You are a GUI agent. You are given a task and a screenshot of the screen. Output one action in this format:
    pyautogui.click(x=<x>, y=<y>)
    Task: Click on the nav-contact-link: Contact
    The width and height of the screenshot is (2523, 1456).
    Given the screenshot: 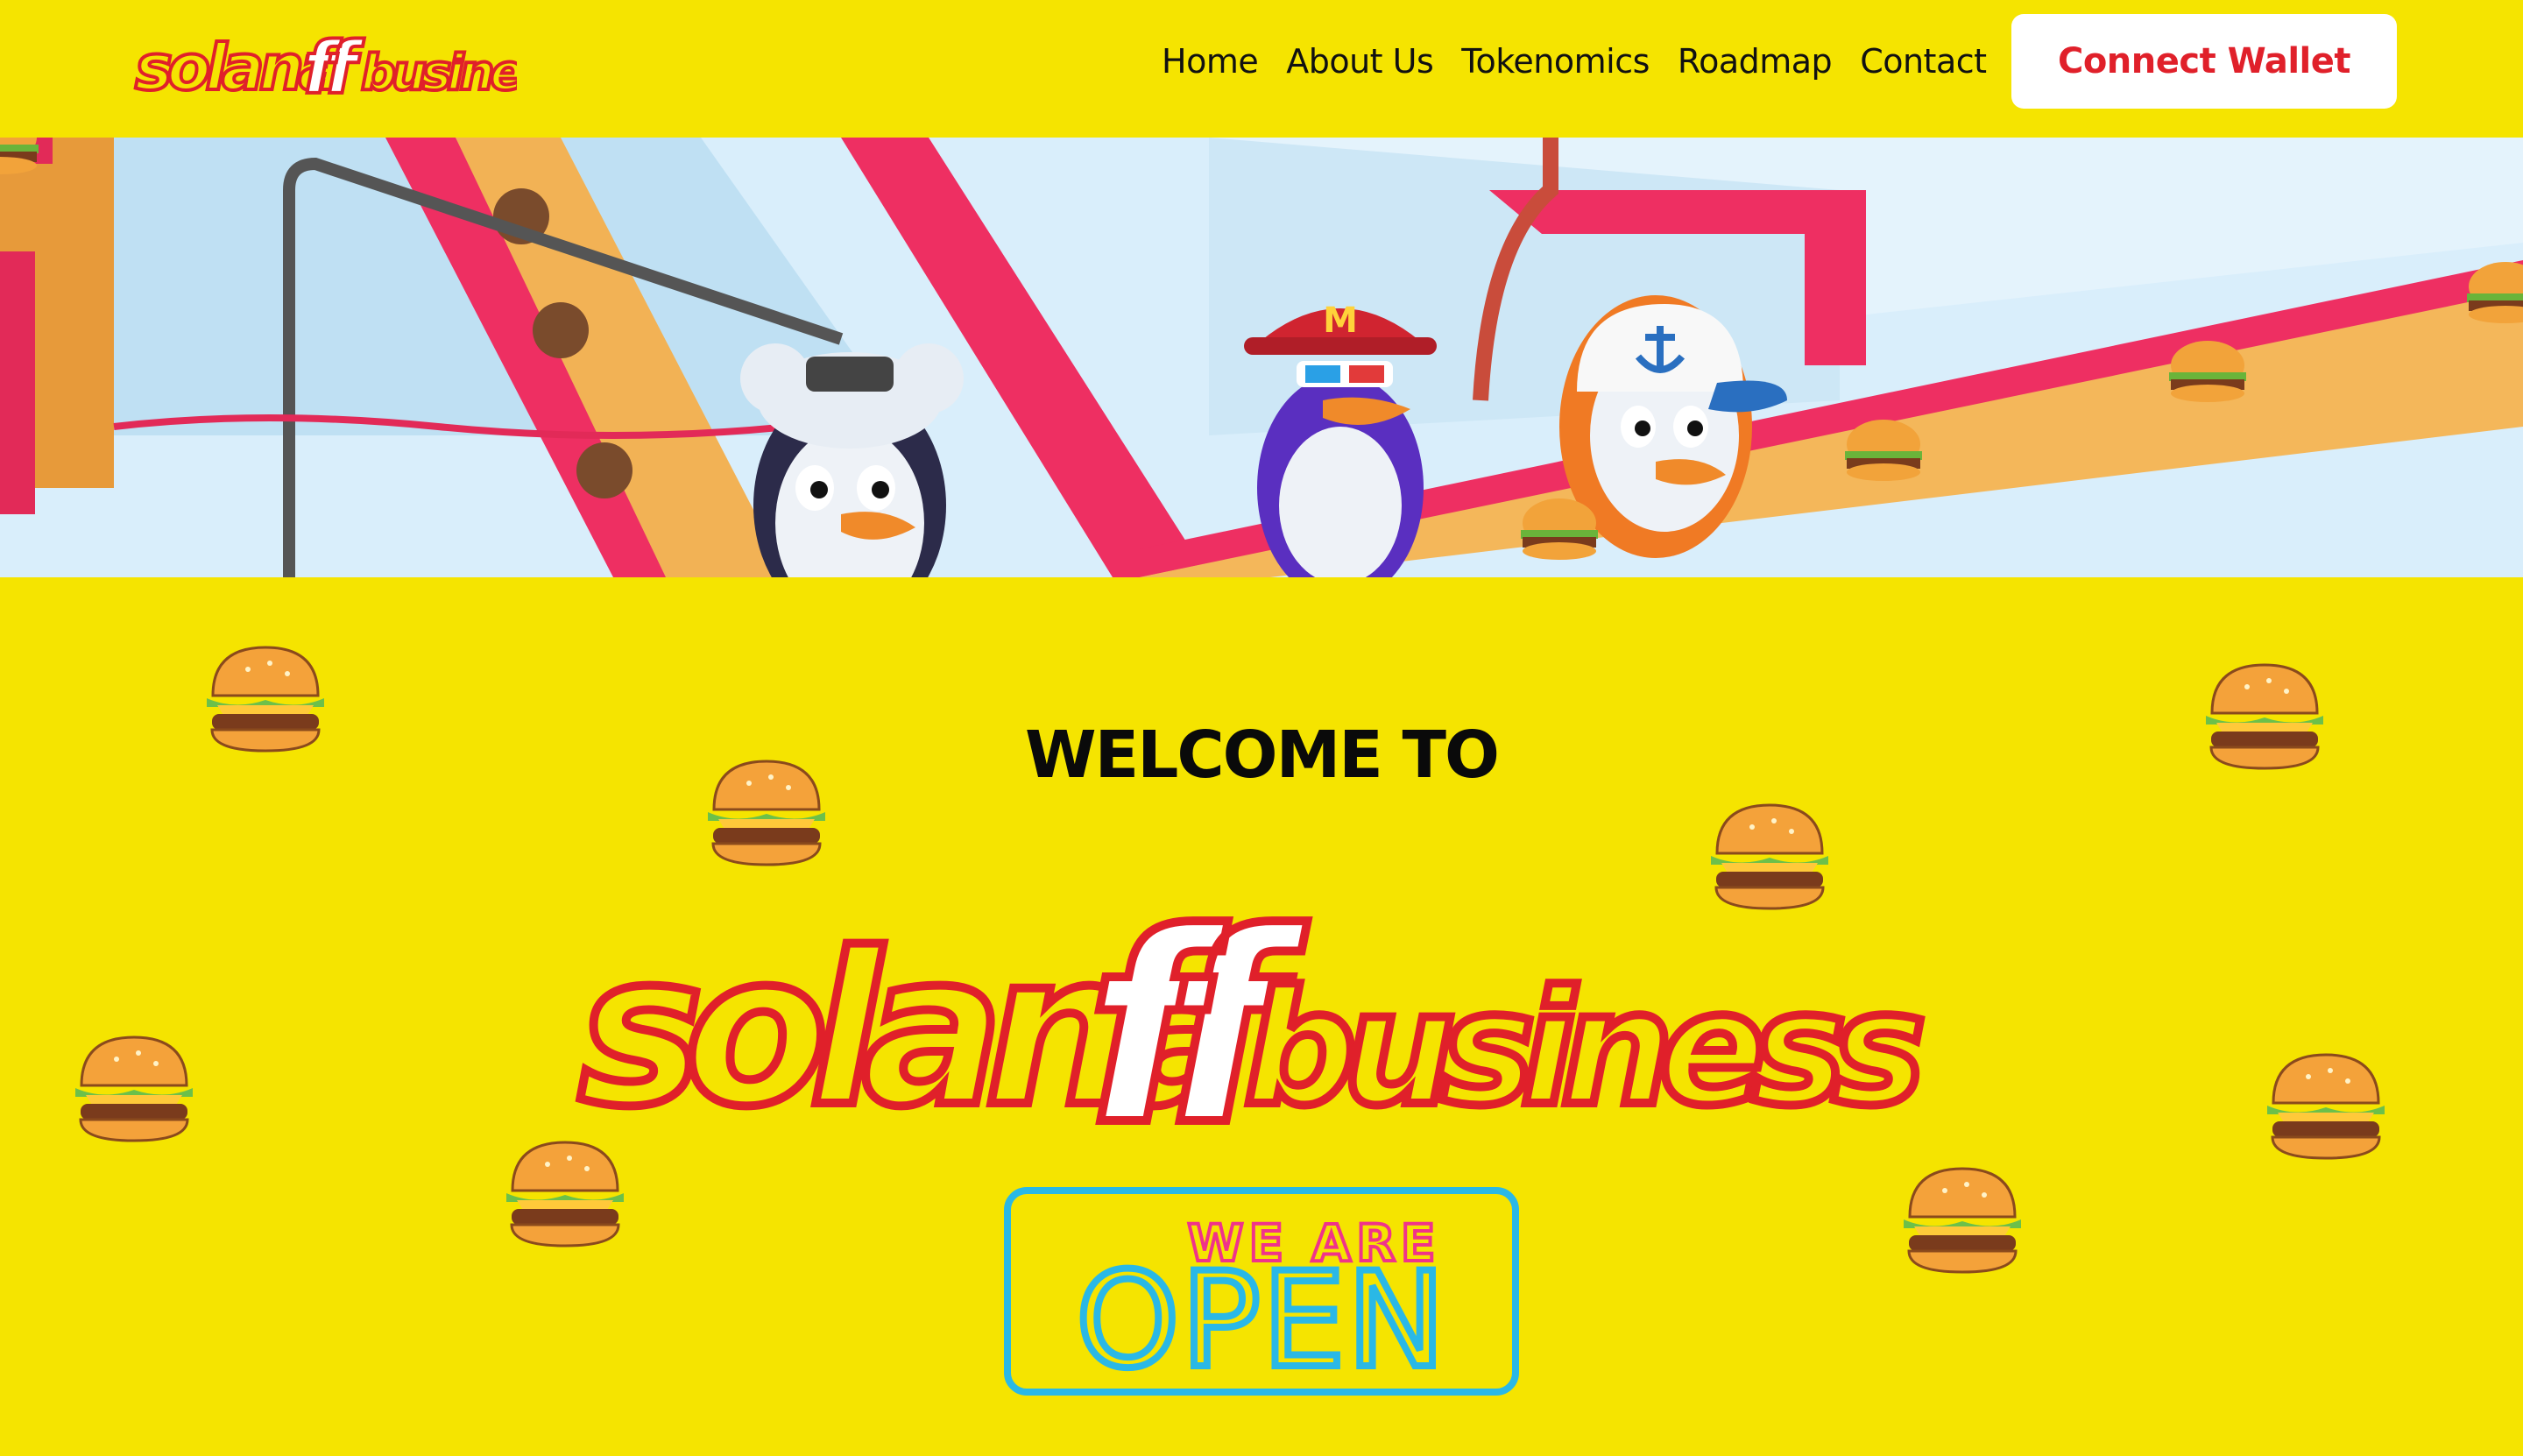 What is the action you would take?
    pyautogui.click(x=1923, y=61)
    